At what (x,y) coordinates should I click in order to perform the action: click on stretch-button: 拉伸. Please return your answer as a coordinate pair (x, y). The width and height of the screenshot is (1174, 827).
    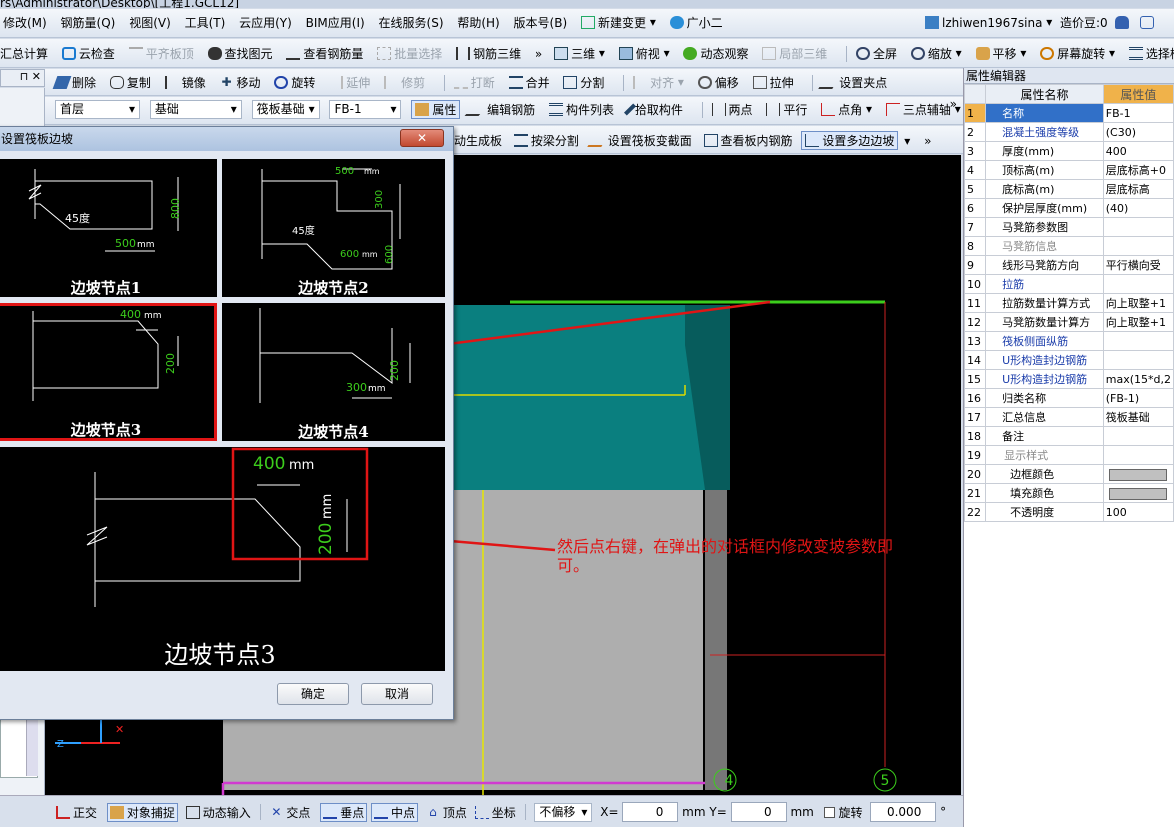
    Looking at the image, I should click on (773, 82).